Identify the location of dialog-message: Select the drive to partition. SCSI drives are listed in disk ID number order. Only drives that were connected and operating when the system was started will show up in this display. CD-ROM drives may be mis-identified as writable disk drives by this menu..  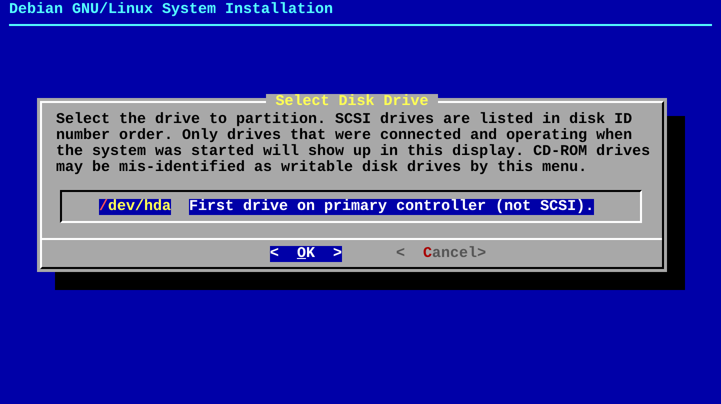
(353, 144).